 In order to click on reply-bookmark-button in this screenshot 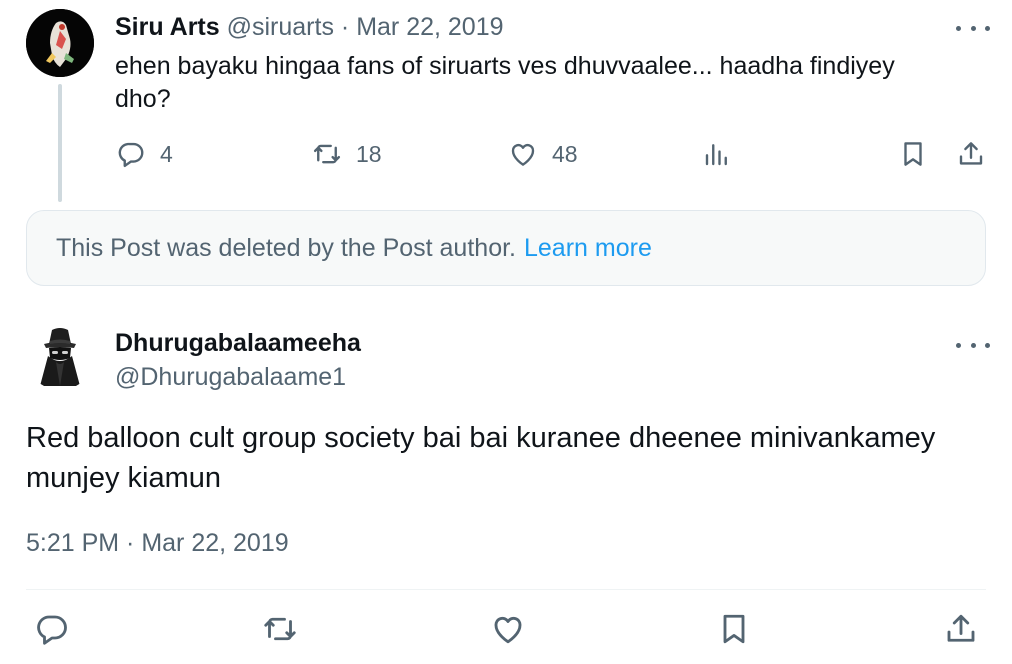, I will do `click(734, 629)`.